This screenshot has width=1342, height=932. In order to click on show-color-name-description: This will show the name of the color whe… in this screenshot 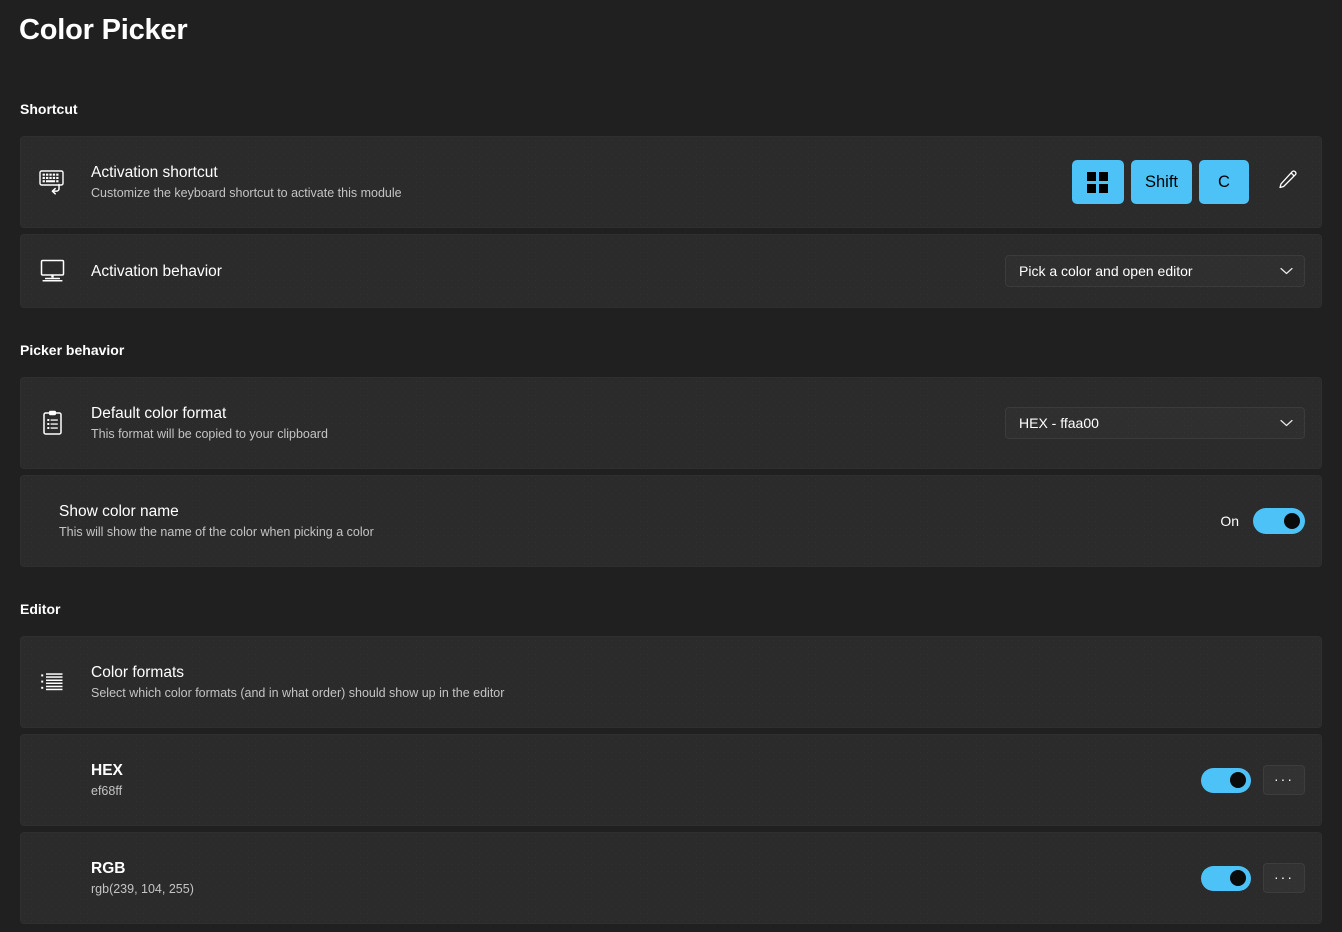, I will do `click(216, 532)`.